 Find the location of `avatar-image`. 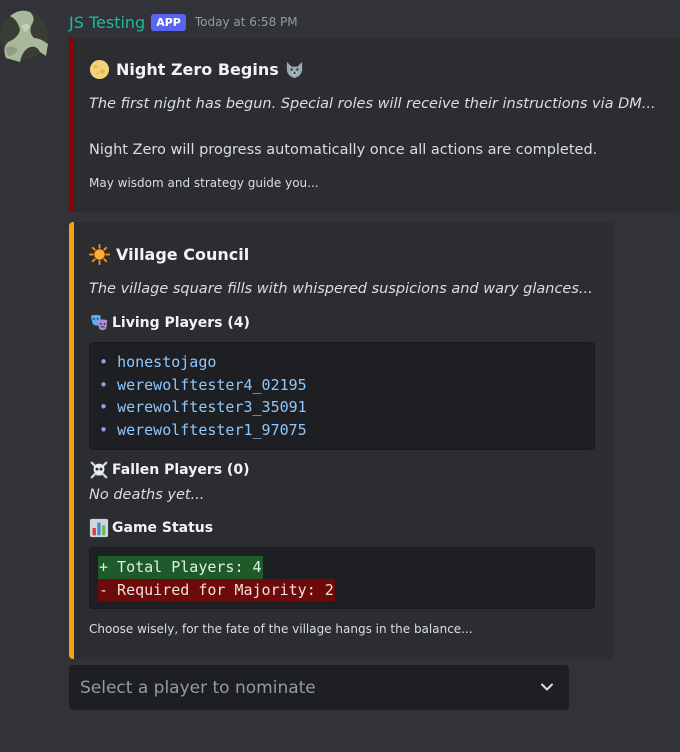

avatar-image is located at coordinates (24, 36).